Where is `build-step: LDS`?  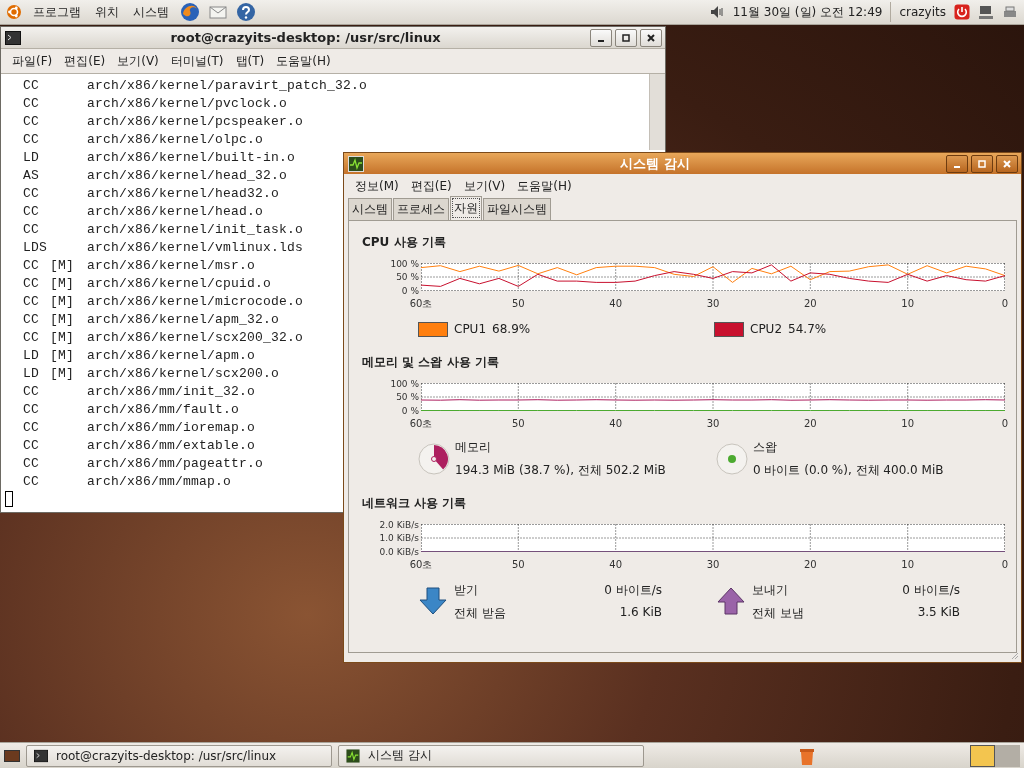 build-step: LDS is located at coordinates (27, 247).